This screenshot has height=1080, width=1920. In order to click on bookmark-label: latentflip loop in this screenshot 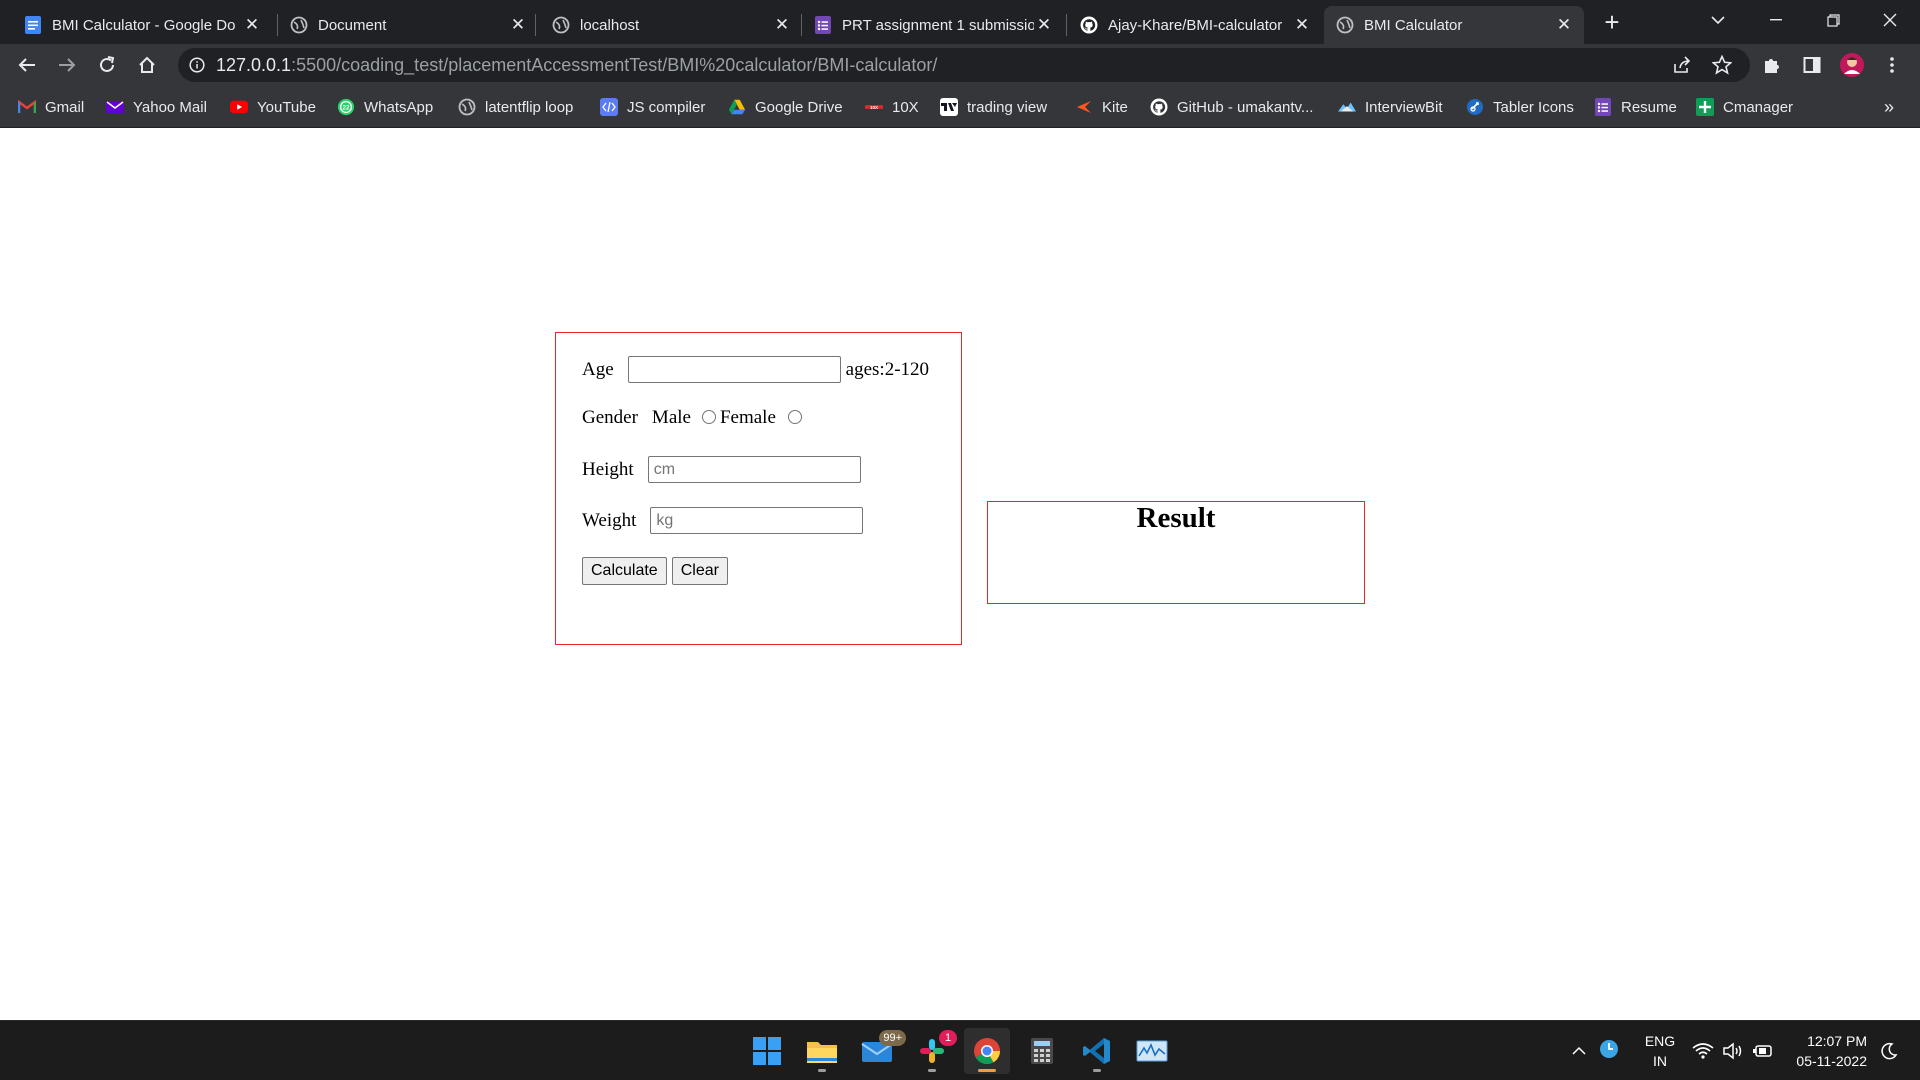, I will do `click(529, 107)`.